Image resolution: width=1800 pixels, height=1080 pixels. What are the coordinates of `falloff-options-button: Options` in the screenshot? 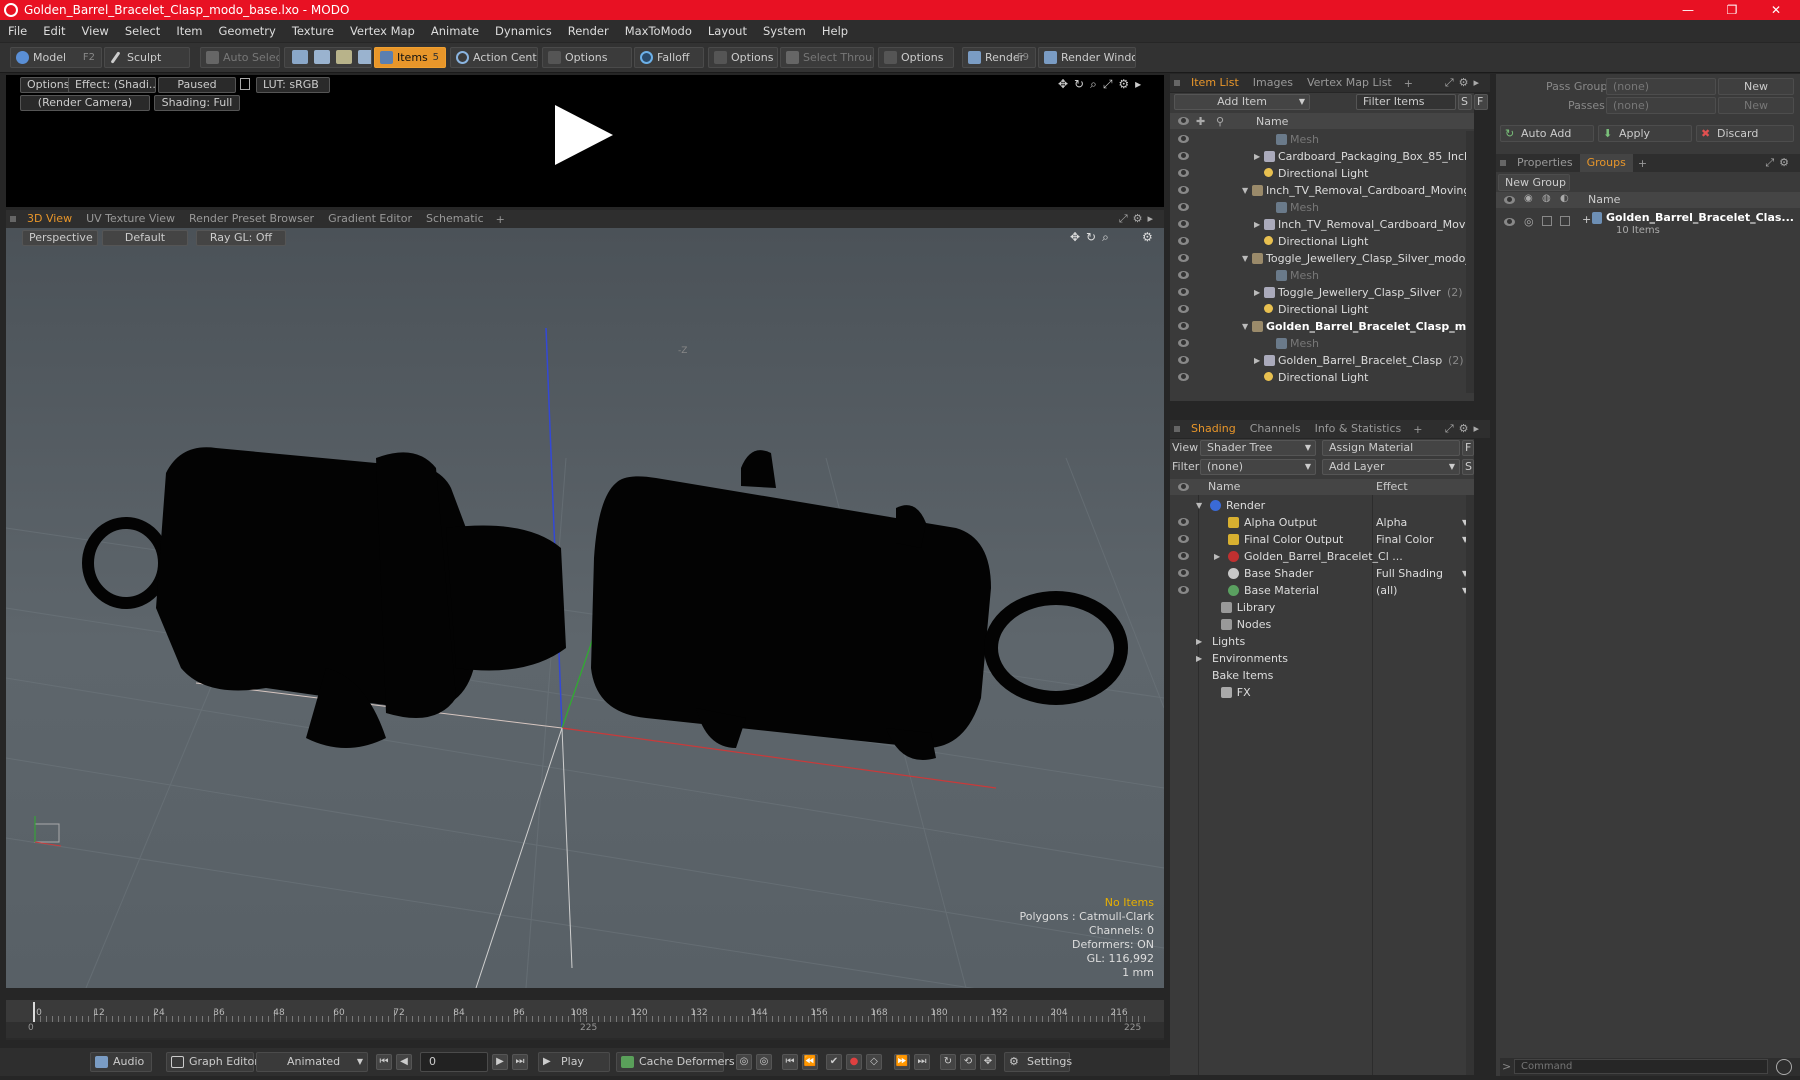 It's located at (743, 57).